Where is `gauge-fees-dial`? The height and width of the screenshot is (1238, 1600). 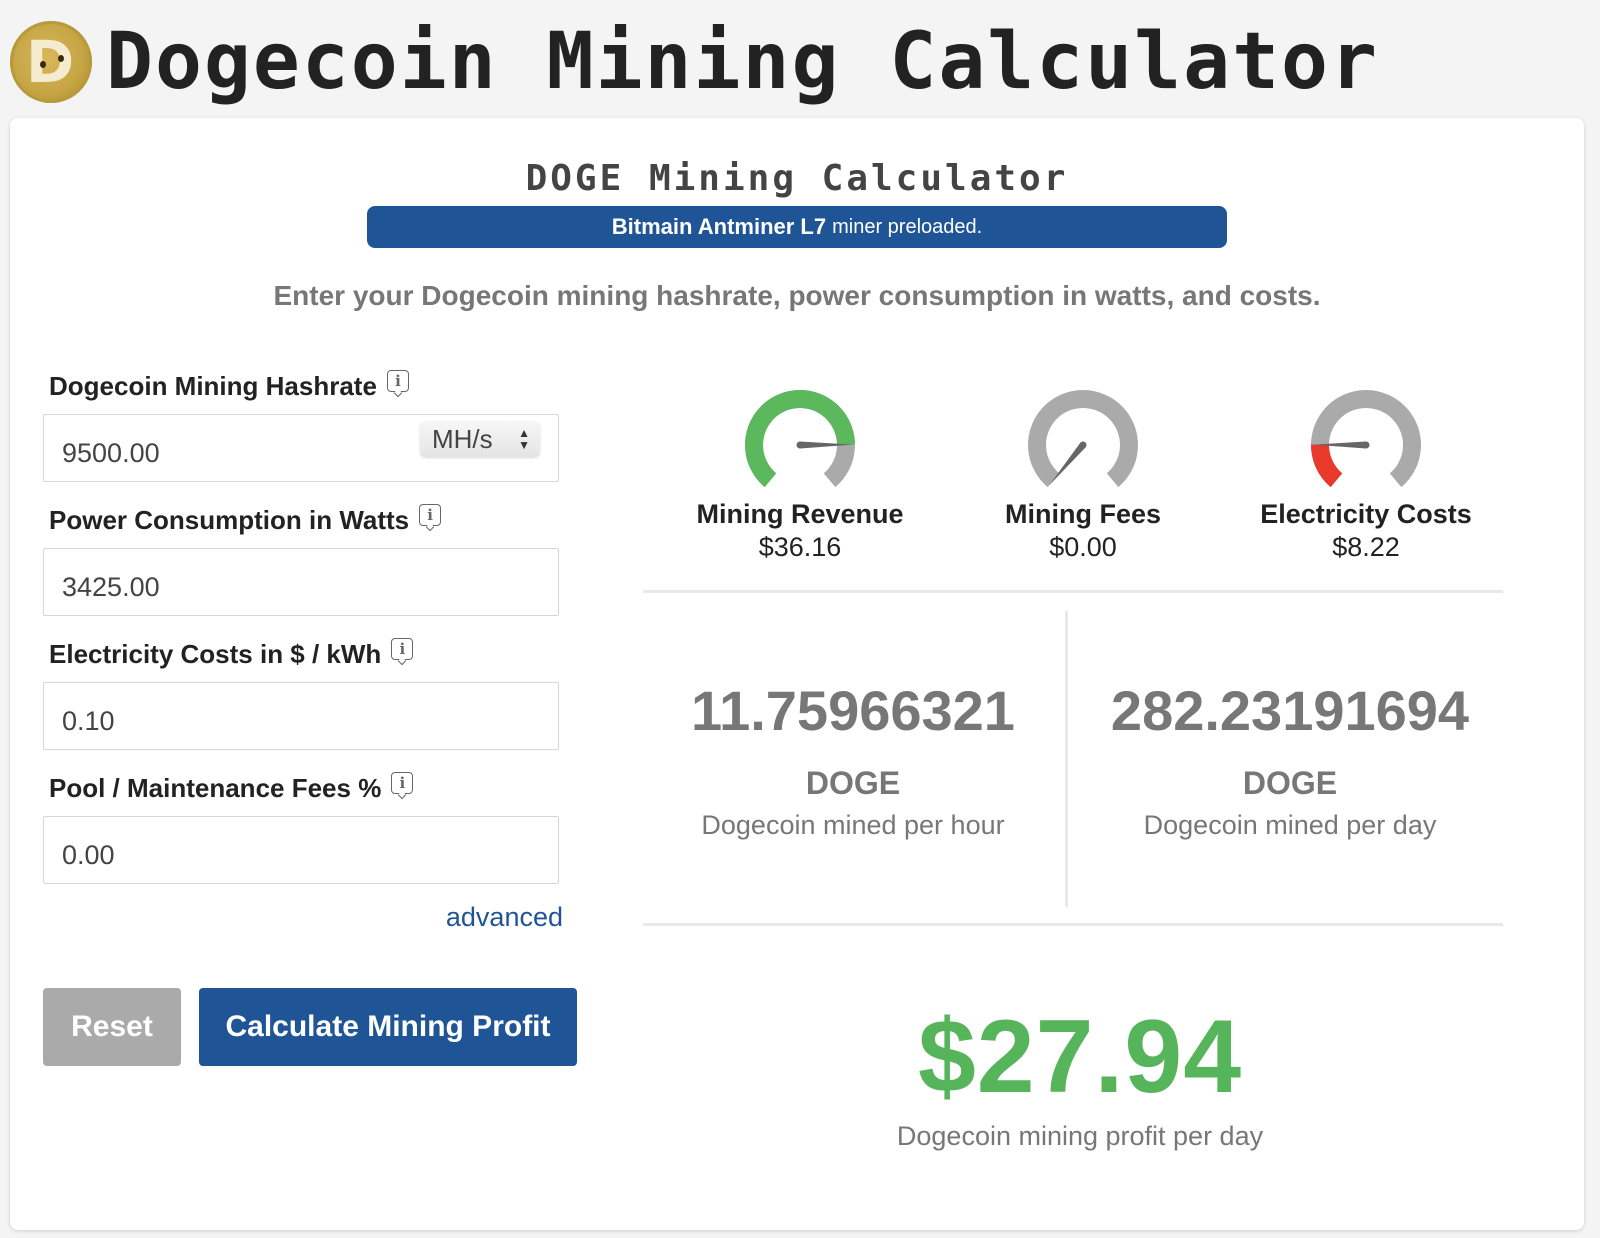
gauge-fees-dial is located at coordinates (1083, 439).